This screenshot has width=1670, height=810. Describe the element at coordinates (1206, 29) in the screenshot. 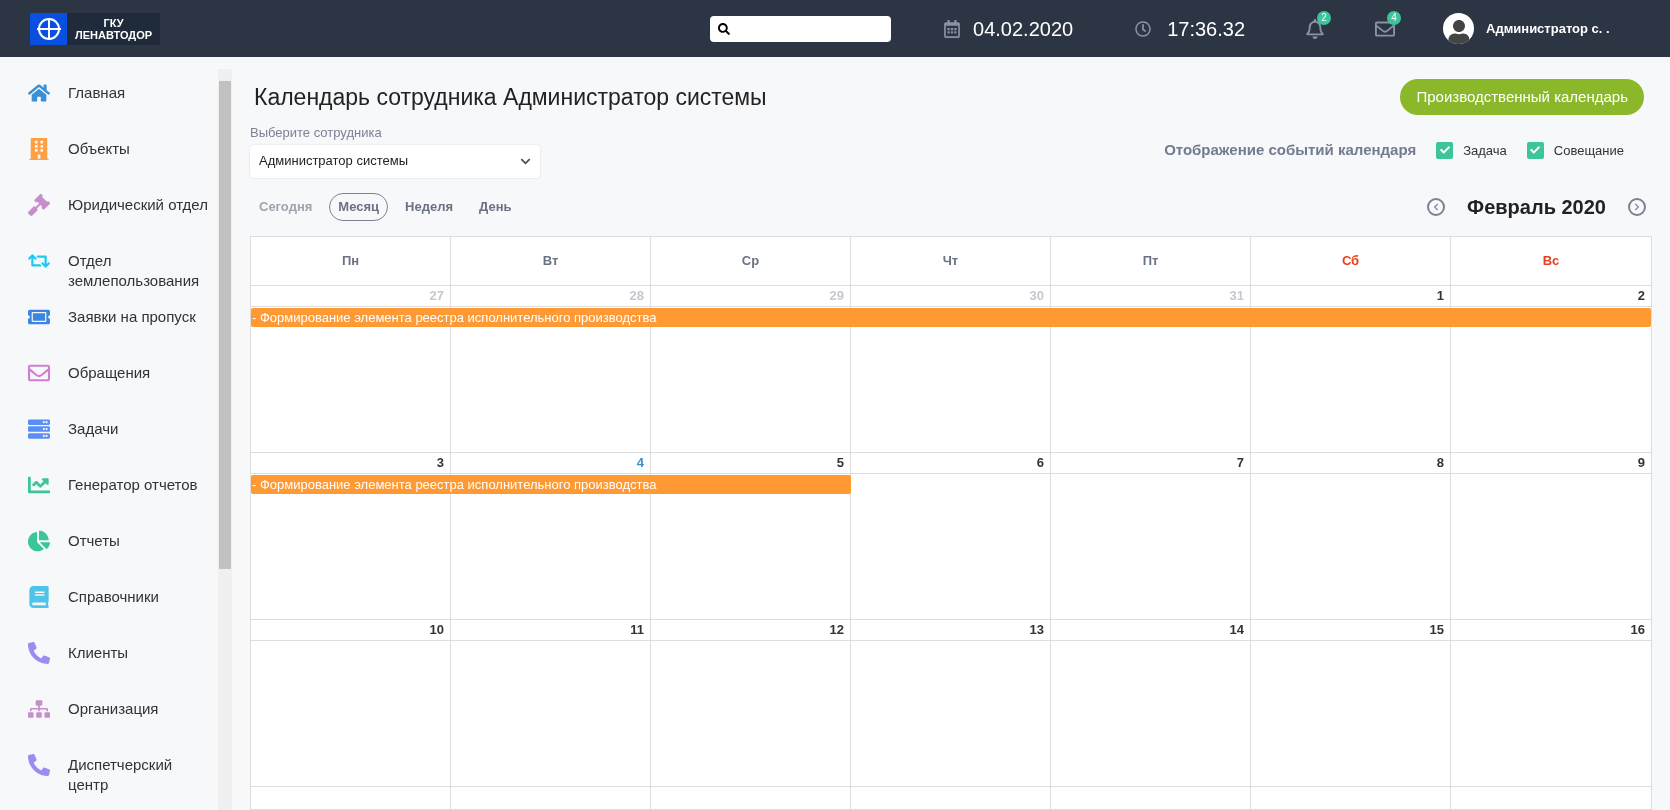

I see `current-time: 17:36.32` at that location.